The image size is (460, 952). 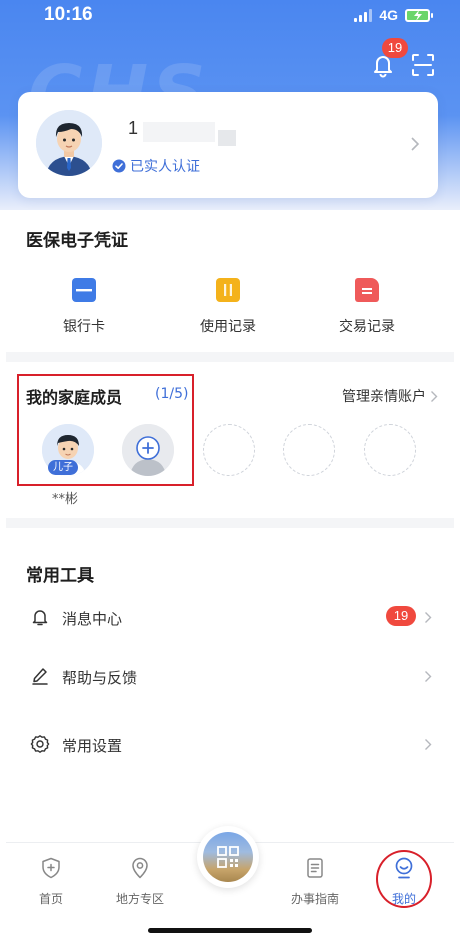 I want to click on qr-code-button-background, so click(x=228, y=857).